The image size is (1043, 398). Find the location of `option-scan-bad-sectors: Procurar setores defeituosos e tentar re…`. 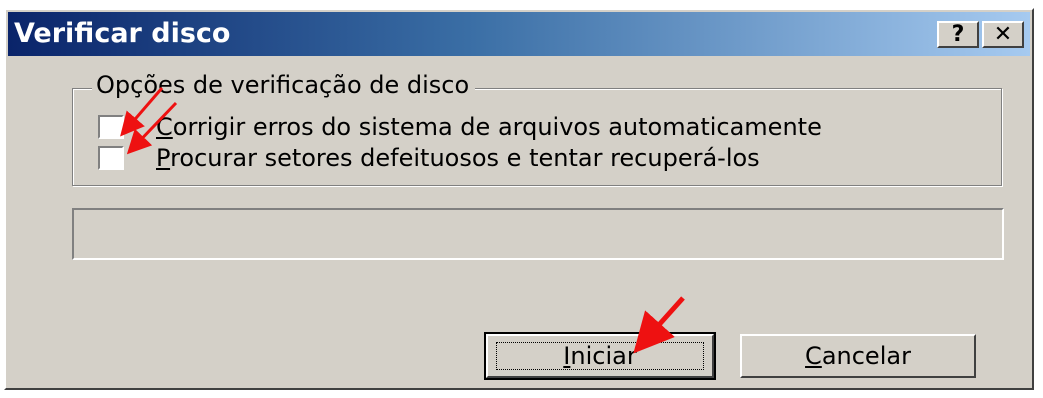

option-scan-bad-sectors: Procurar setores defeituosos e tentar re… is located at coordinates (429, 158).